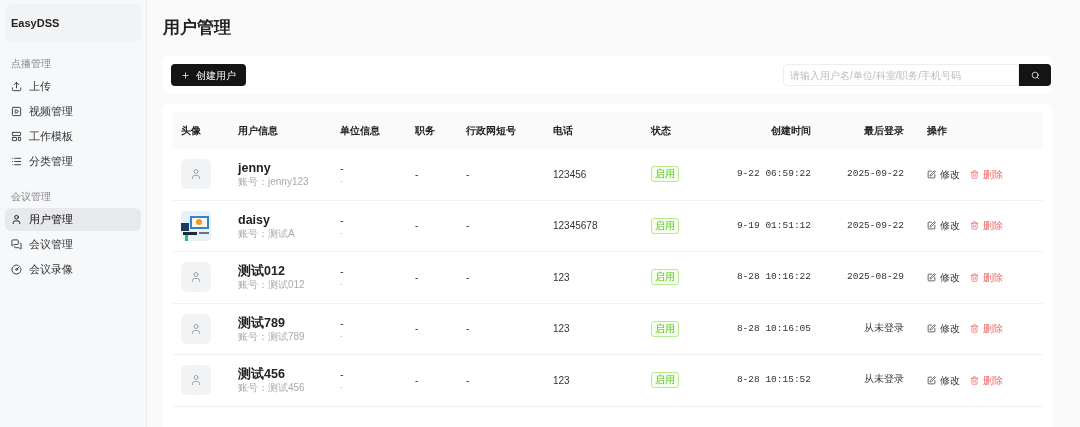  Describe the element at coordinates (937, 131) in the screenshot. I see `column-header: 操作` at that location.